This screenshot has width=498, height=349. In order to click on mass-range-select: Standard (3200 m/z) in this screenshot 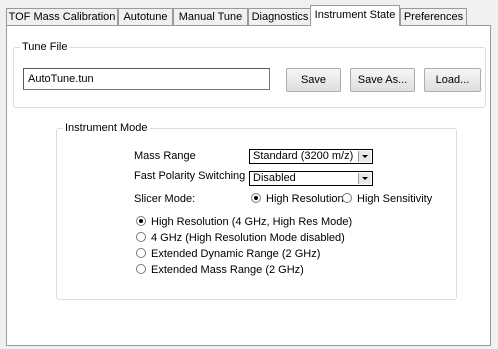, I will do `click(311, 156)`.